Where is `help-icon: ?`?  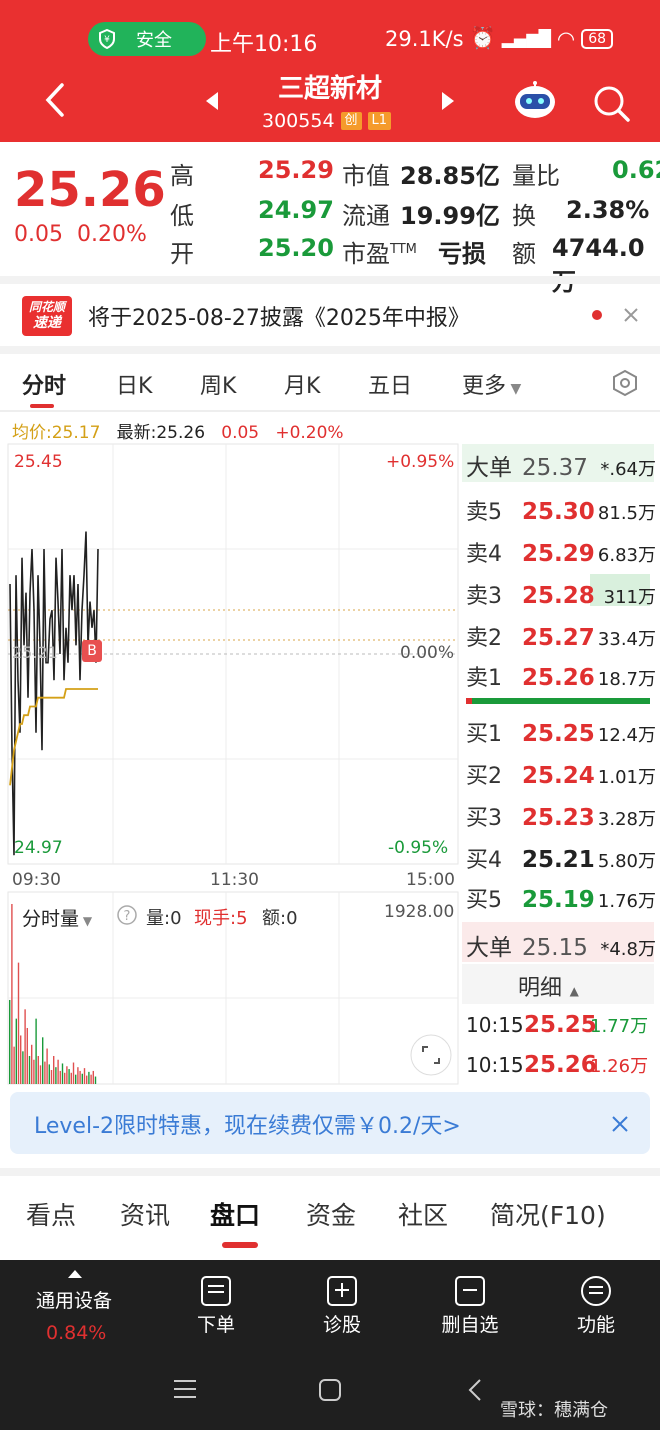
help-icon: ? is located at coordinates (127, 915).